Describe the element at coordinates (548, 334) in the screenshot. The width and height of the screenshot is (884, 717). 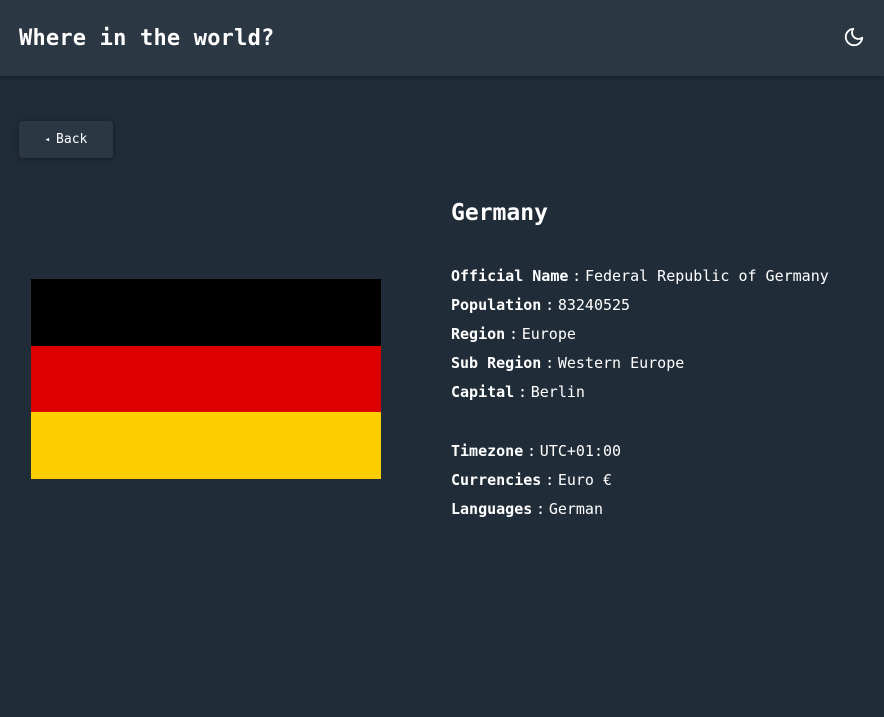
I see `detail-value: Europe` at that location.